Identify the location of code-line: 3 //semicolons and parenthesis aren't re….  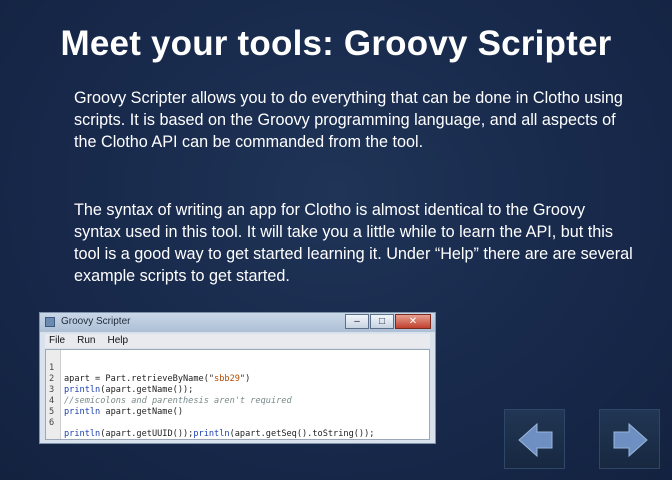
(169, 390).